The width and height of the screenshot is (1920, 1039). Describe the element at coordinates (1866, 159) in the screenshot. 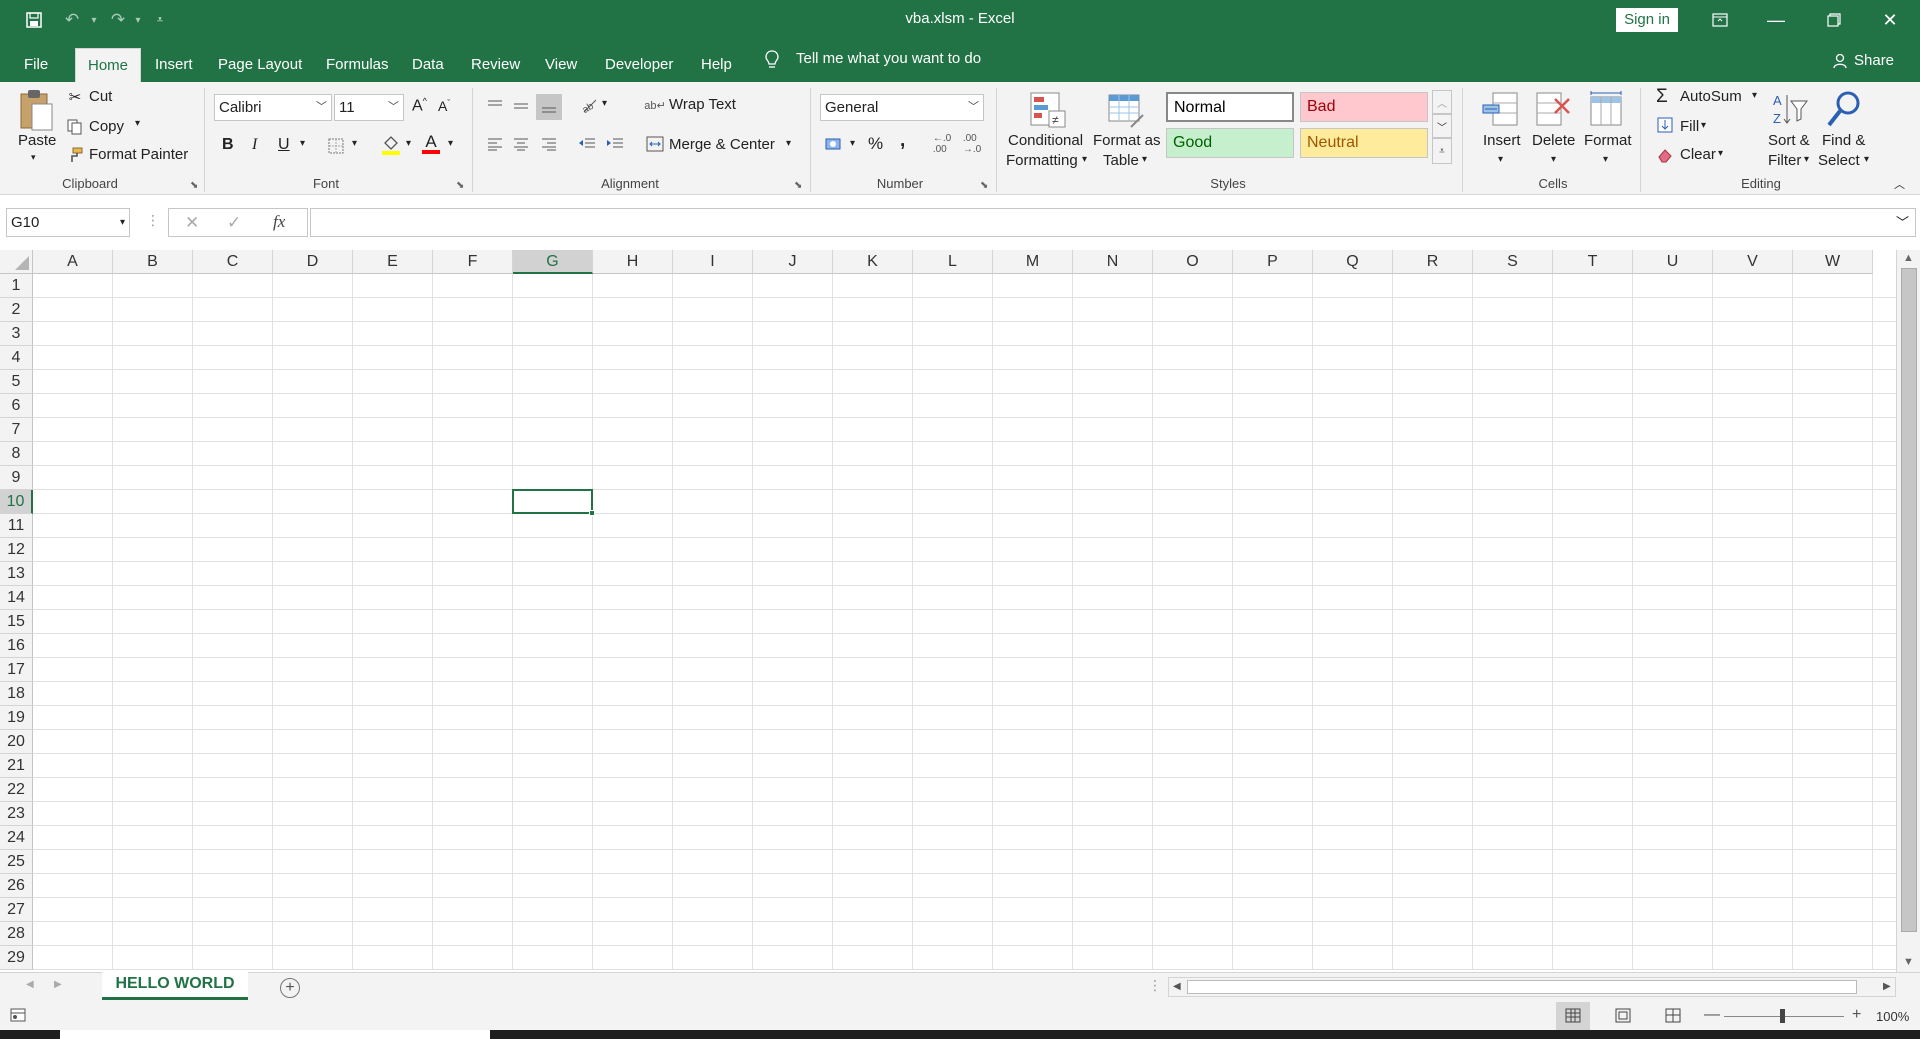

I see `find-select-dropdown-icon: ▾` at that location.